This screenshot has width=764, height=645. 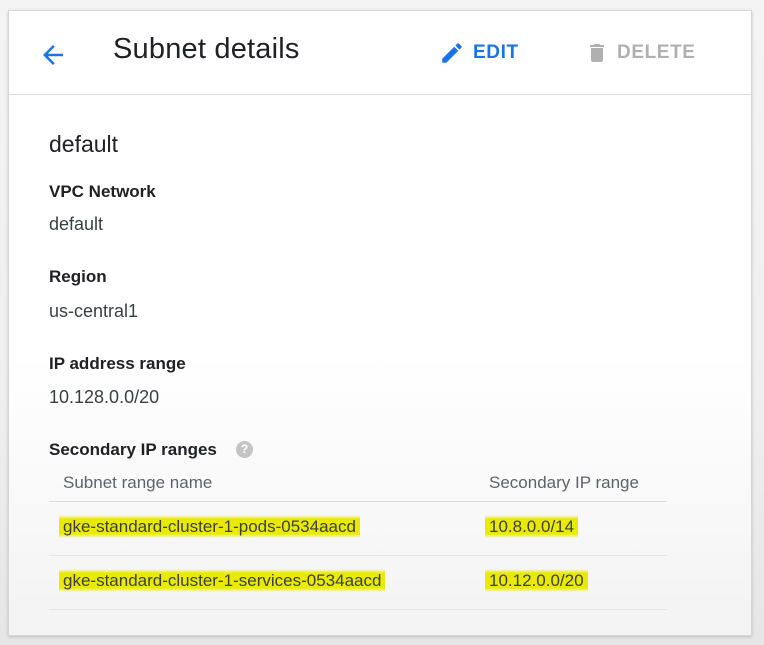 What do you see at coordinates (104, 397) in the screenshot?
I see `ip-range-value: 10.128.0.0/20` at bounding box center [104, 397].